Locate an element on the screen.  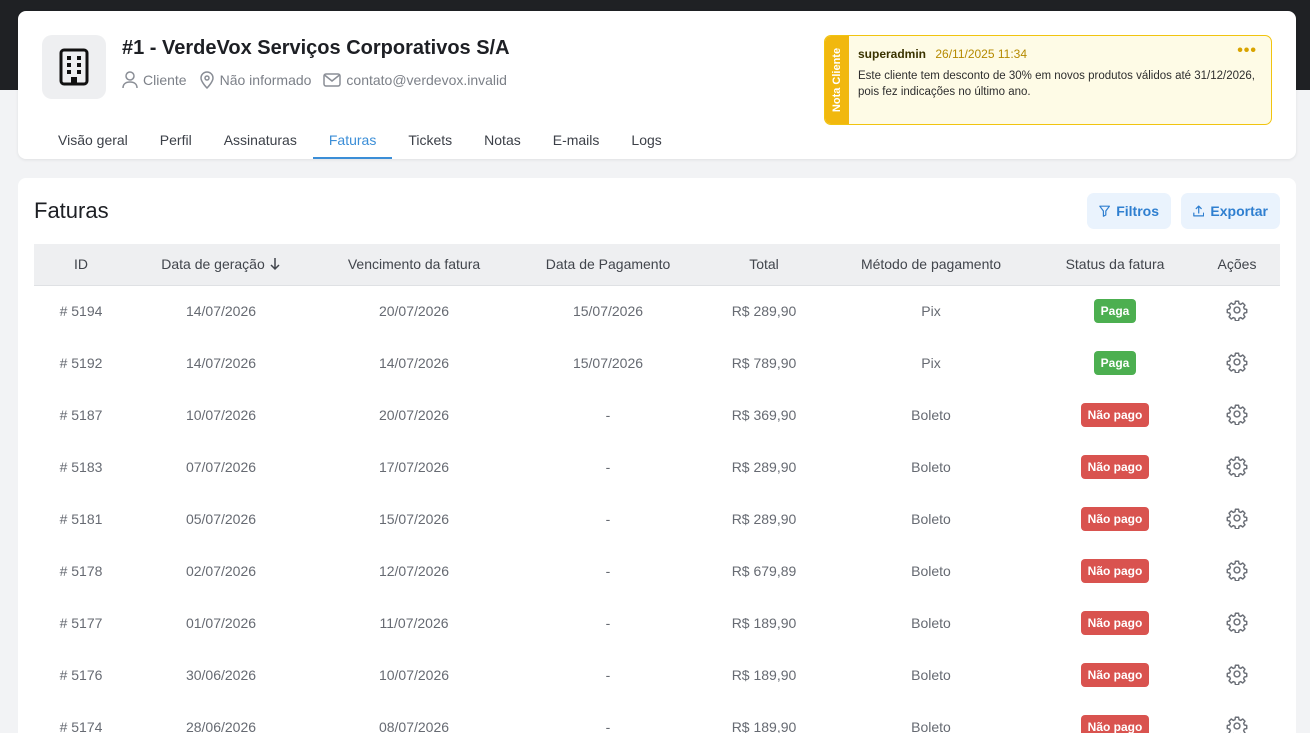
cell-due: 20/07/2026 is located at coordinates (414, 415).